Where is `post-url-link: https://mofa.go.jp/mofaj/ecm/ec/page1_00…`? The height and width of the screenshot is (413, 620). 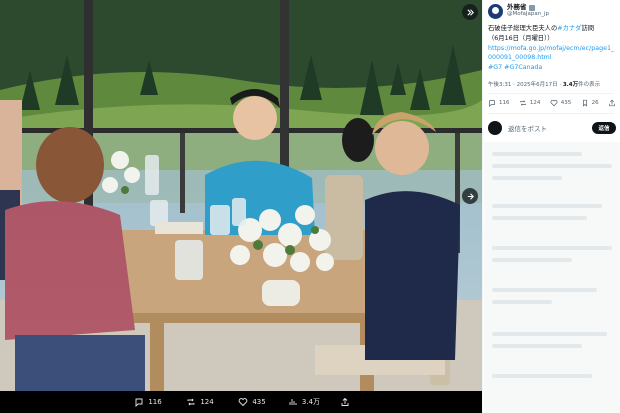
post-url-link: https://mofa.go.jp/mofaj/ecm/ec/page1_00… is located at coordinates (552, 54).